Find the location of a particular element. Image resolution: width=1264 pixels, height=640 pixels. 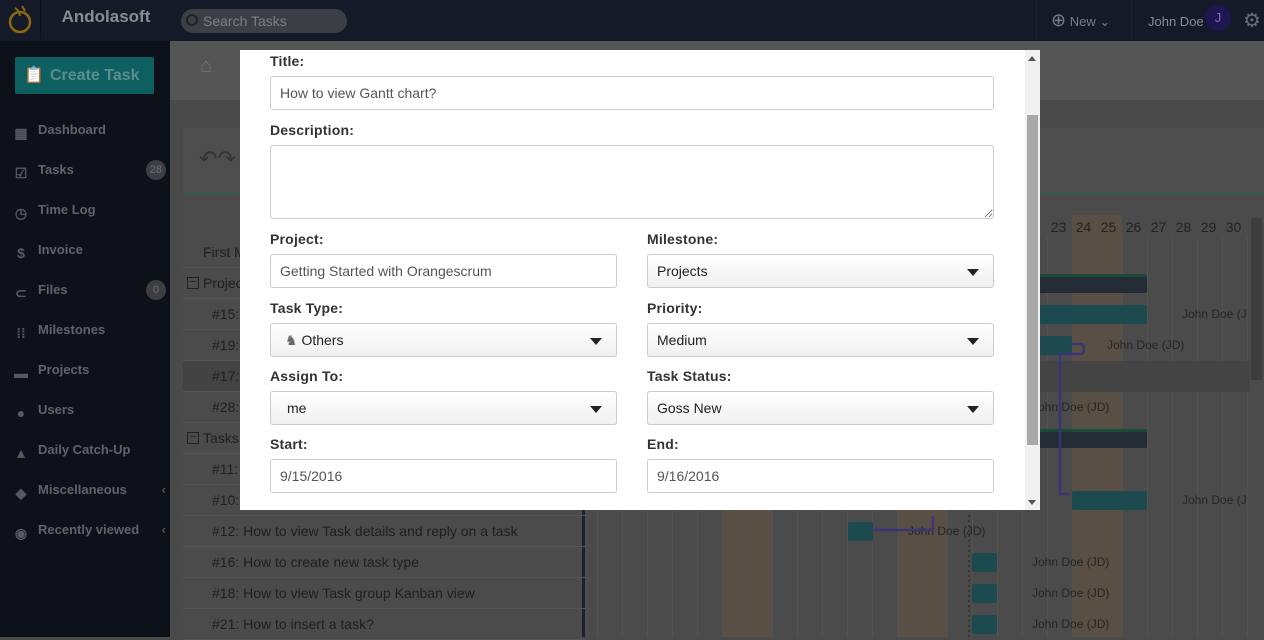

sidebar-item-label: Recently viewed is located at coordinates (89, 529).